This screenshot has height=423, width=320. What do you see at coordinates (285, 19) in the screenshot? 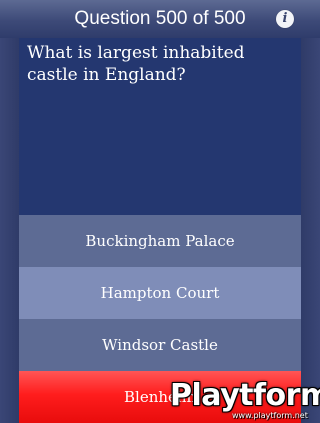
I see `info-icon: i` at bounding box center [285, 19].